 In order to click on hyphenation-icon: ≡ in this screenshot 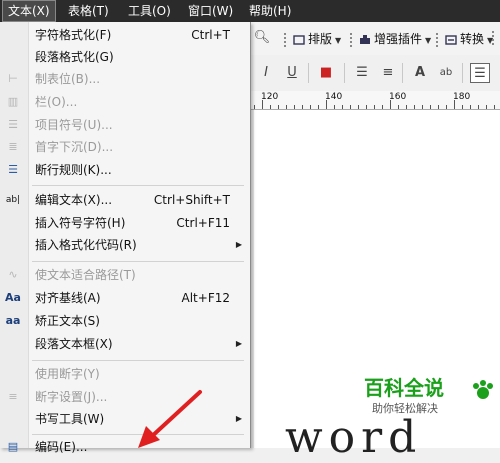, I will do `click(13, 396)`.